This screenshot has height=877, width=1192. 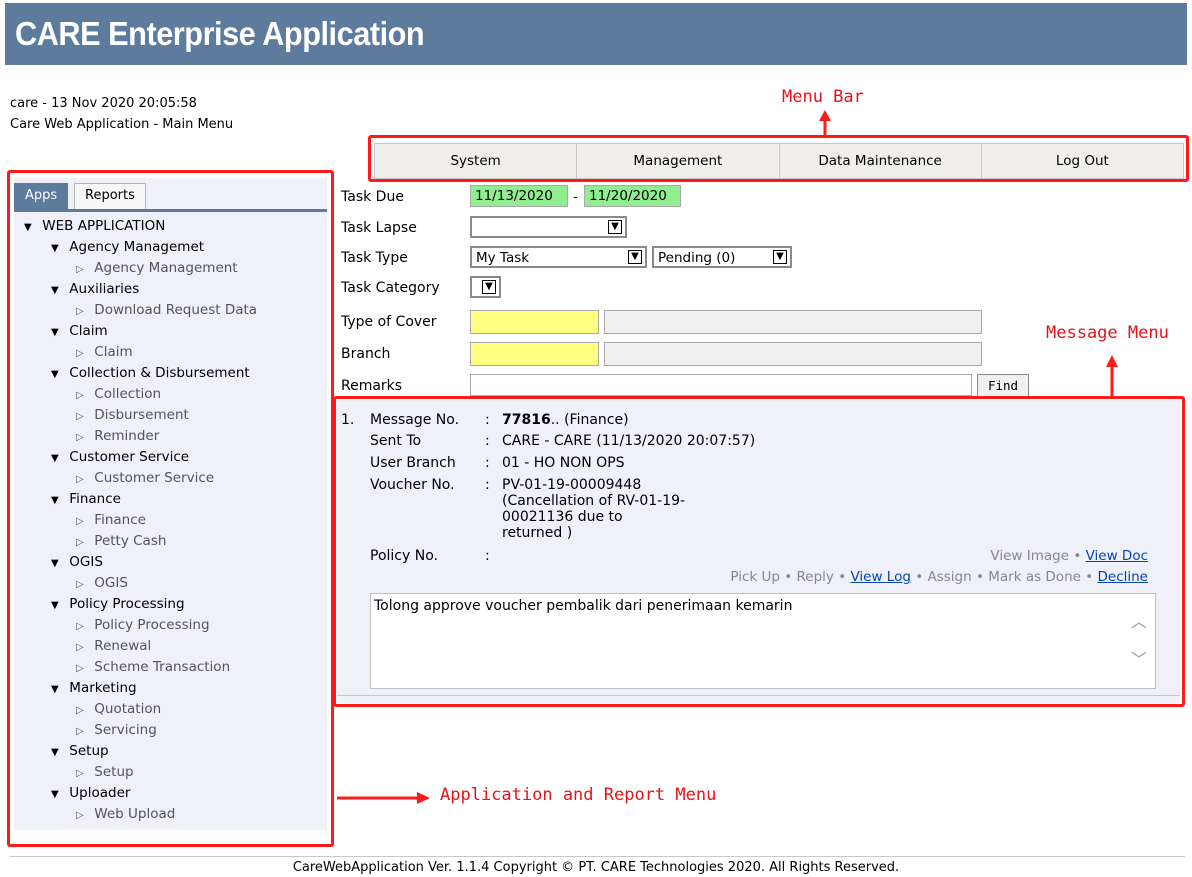 I want to click on footer-divider, so click(x=597, y=856).